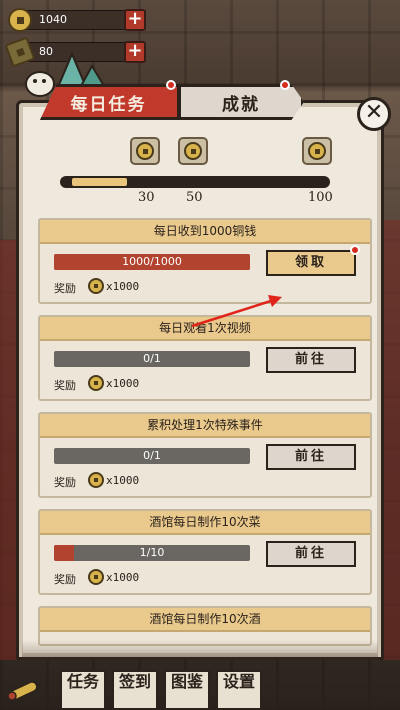  Describe the element at coordinates (236, 311) in the screenshot. I see `red-pointer-arrow` at that location.